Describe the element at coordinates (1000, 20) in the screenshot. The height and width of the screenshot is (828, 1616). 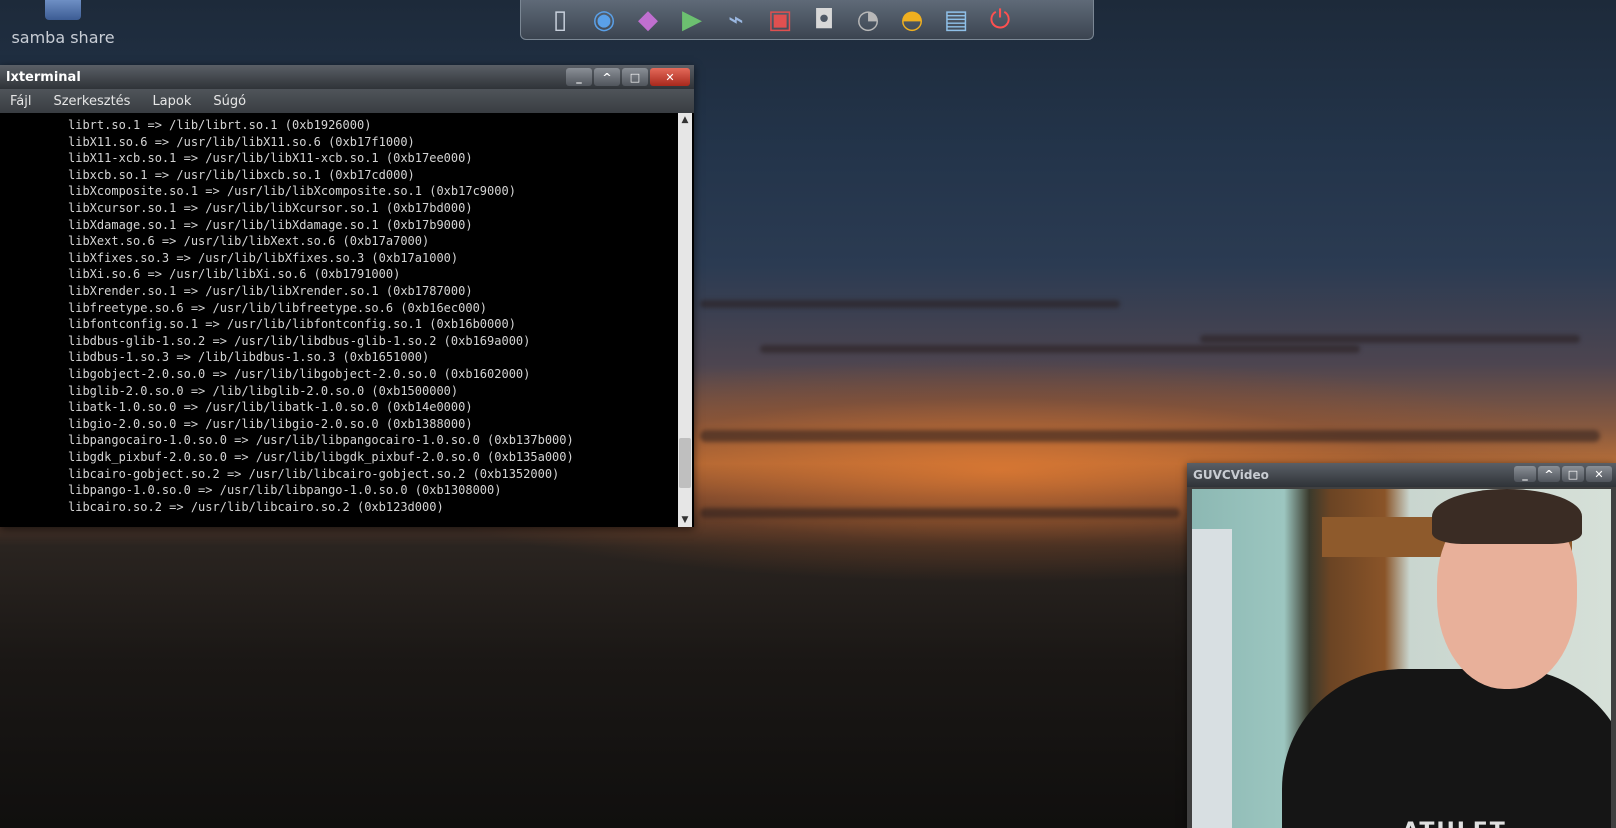
I see `power-icon: ⏻` at that location.